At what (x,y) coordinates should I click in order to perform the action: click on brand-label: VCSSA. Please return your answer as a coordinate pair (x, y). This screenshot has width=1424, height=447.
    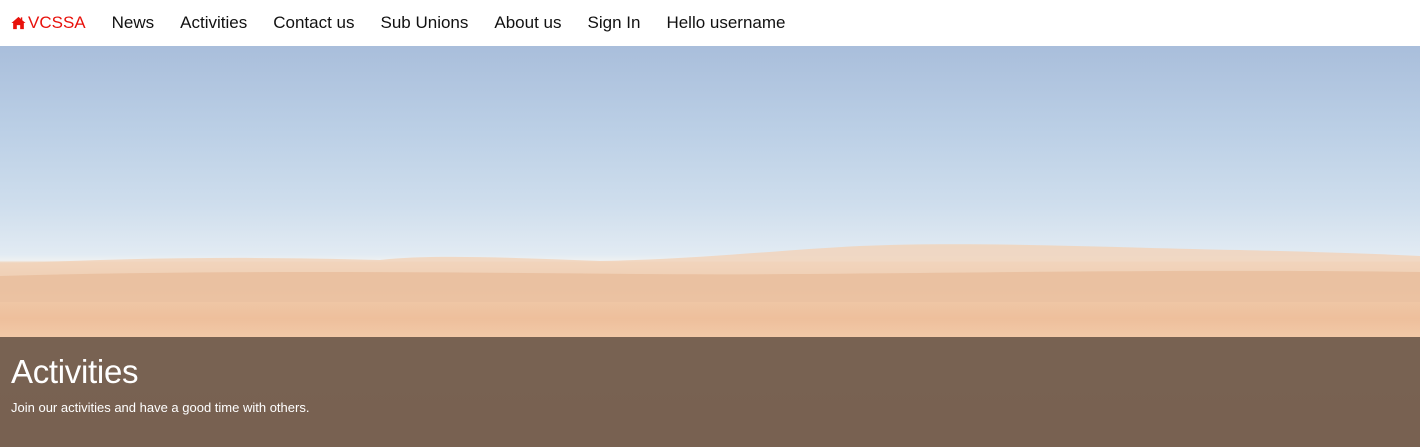
    Looking at the image, I should click on (57, 22).